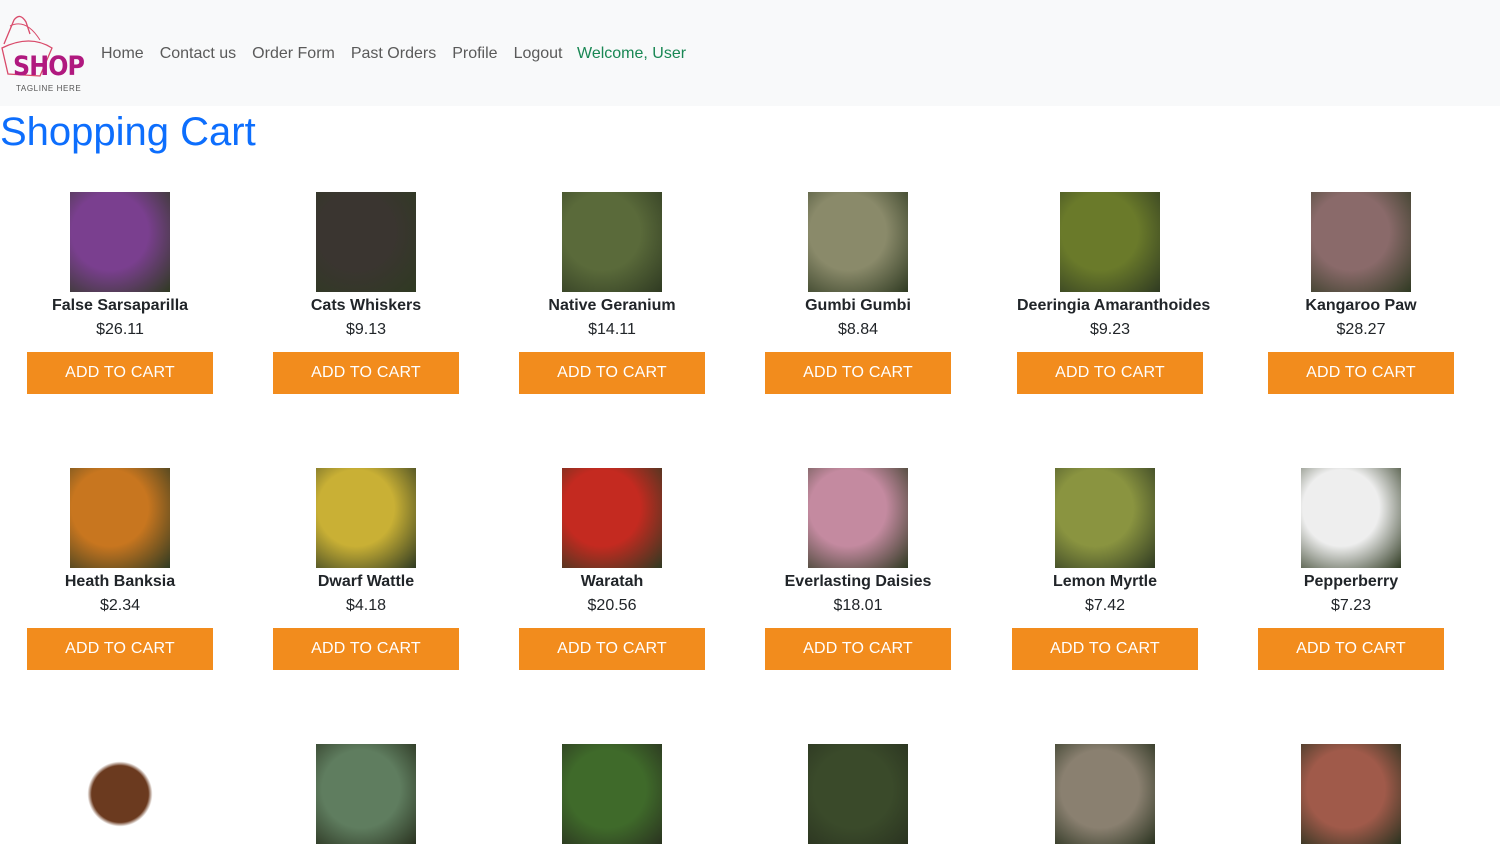  Describe the element at coordinates (1114, 293) in the screenshot. I see `product-card: Deeringia Amaranthoides $9.23 ADD TO CART` at that location.